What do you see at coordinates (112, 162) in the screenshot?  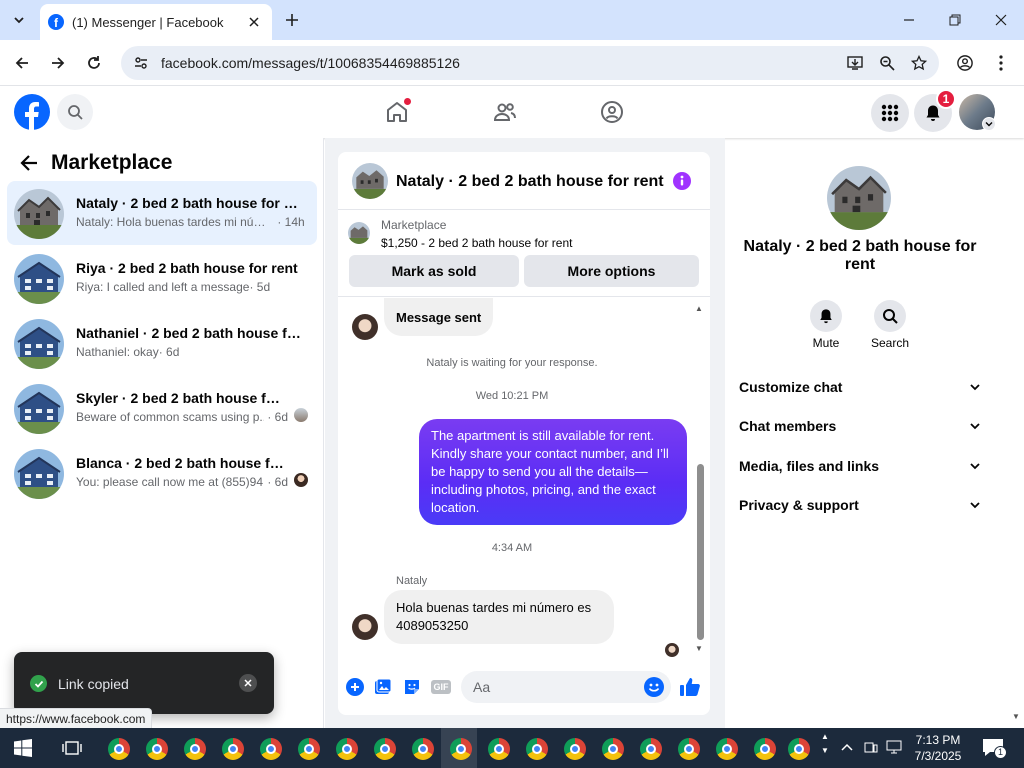 I see `panel-title: Marketplace` at bounding box center [112, 162].